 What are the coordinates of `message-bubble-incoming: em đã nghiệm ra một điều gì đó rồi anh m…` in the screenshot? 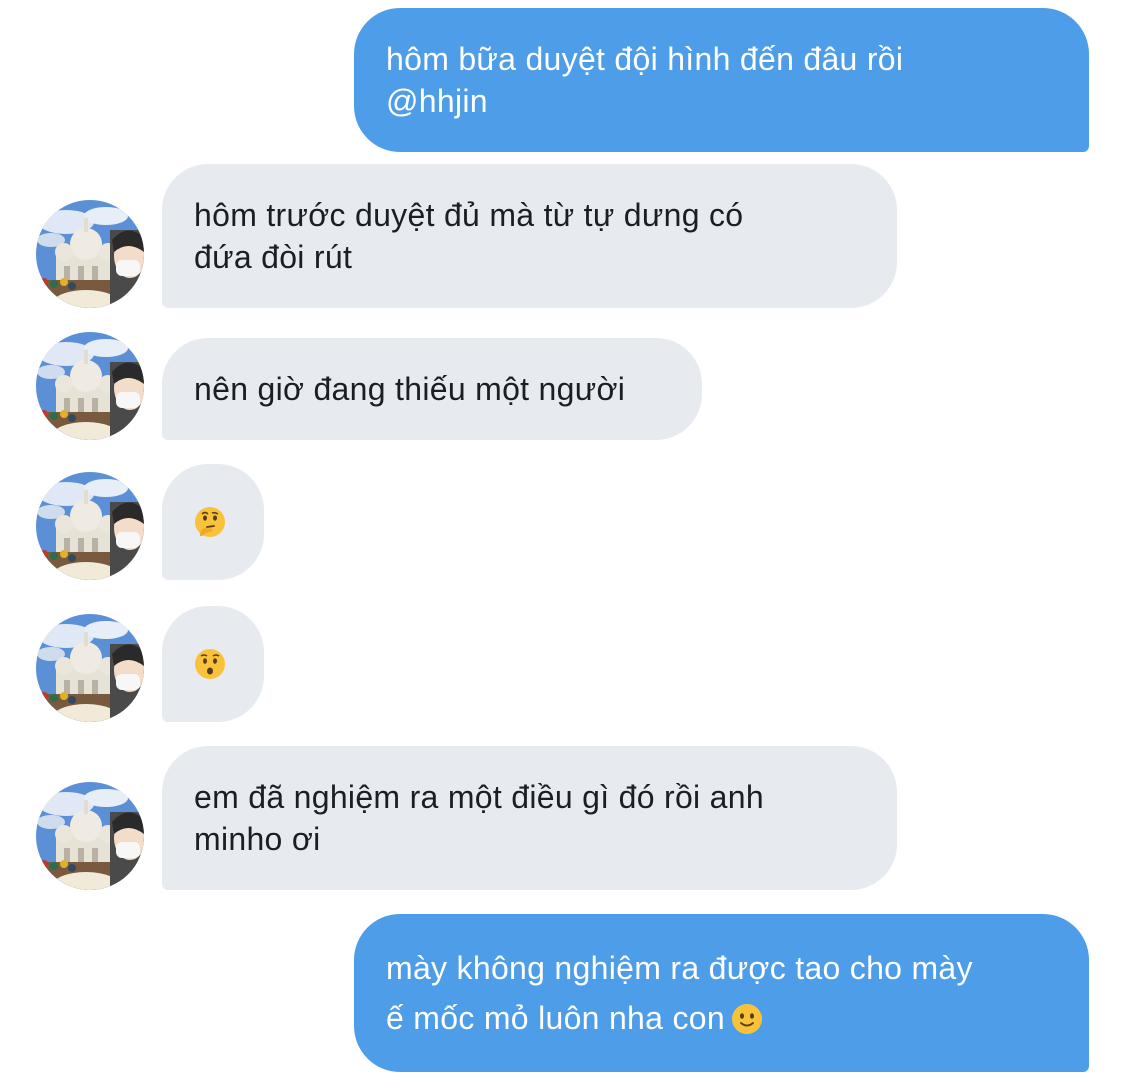 It's located at (529, 818).